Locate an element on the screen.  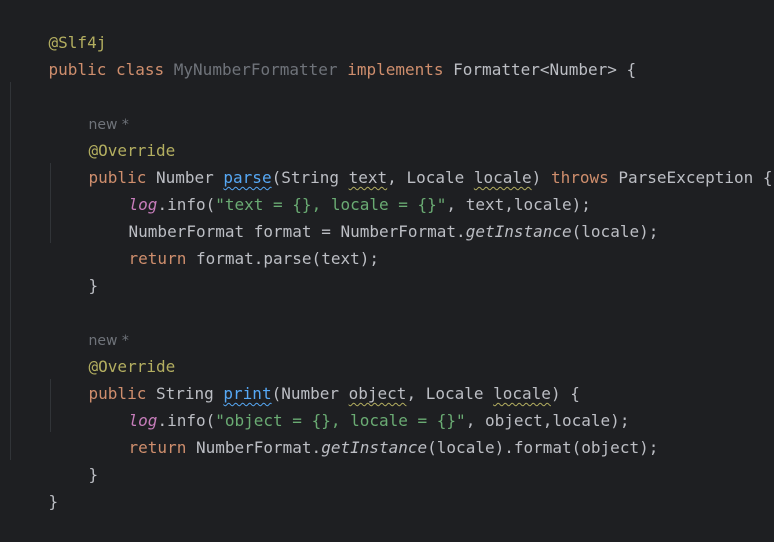
class-name: MyNumberFormatter is located at coordinates (256, 69).